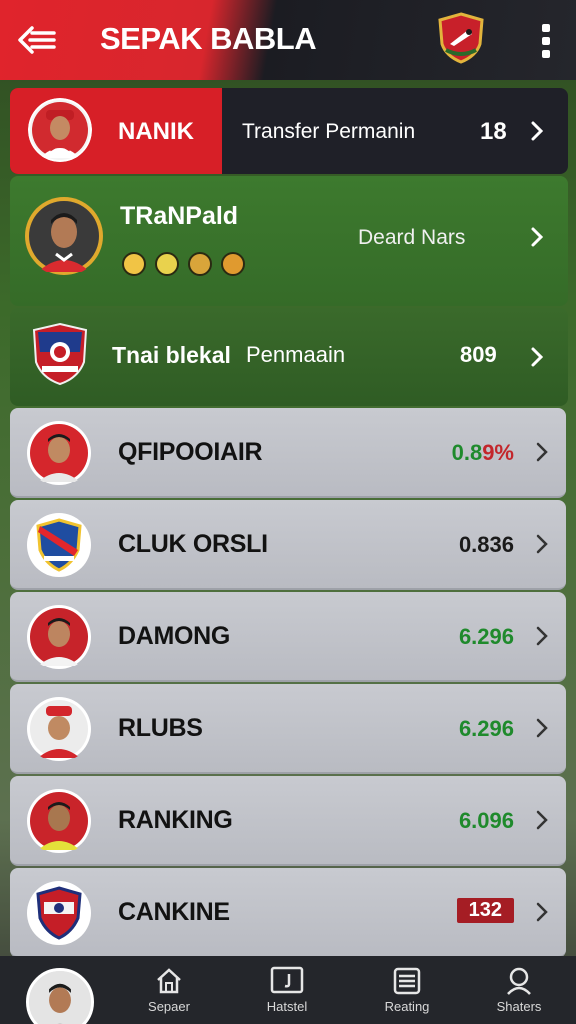  Describe the element at coordinates (329, 131) in the screenshot. I see `transfer-label: Transfer Permanin` at that location.